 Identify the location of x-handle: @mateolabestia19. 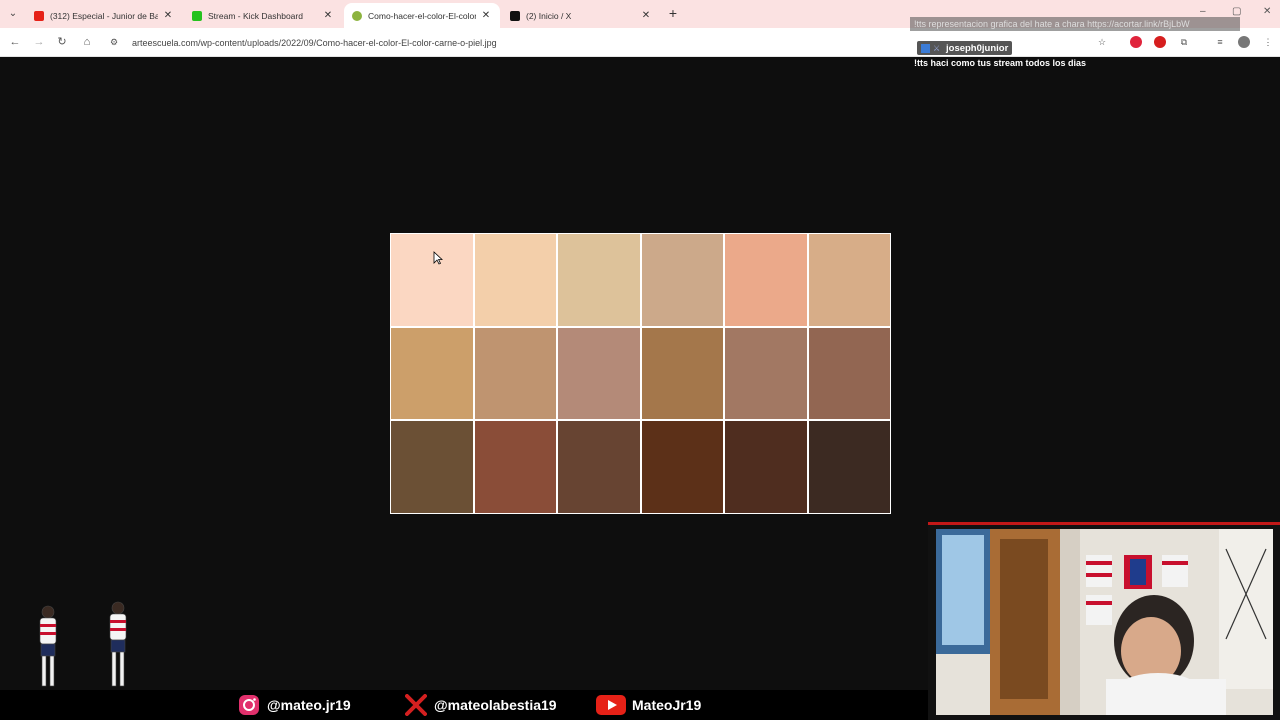
(480, 705).